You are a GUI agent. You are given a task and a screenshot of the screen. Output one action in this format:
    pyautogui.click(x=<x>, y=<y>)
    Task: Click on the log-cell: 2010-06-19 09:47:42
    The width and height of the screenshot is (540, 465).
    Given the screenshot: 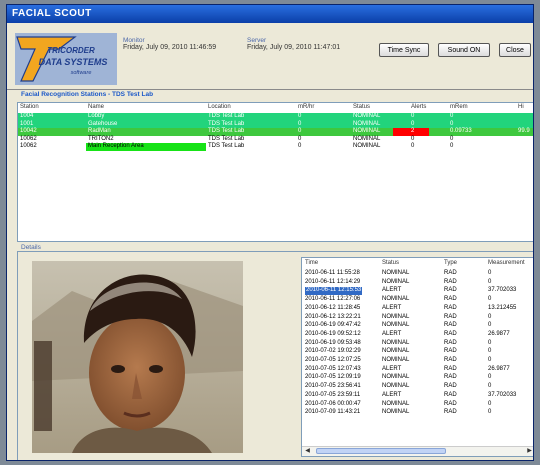 What is the action you would take?
    pyautogui.click(x=333, y=325)
    